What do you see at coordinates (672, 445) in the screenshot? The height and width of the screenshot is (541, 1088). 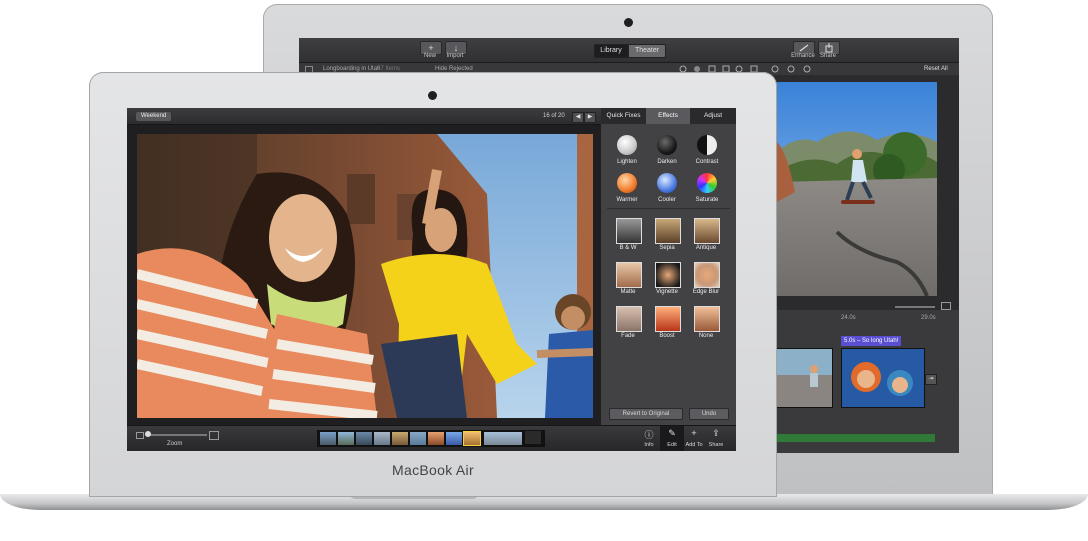 I see `edit-label: Edit` at bounding box center [672, 445].